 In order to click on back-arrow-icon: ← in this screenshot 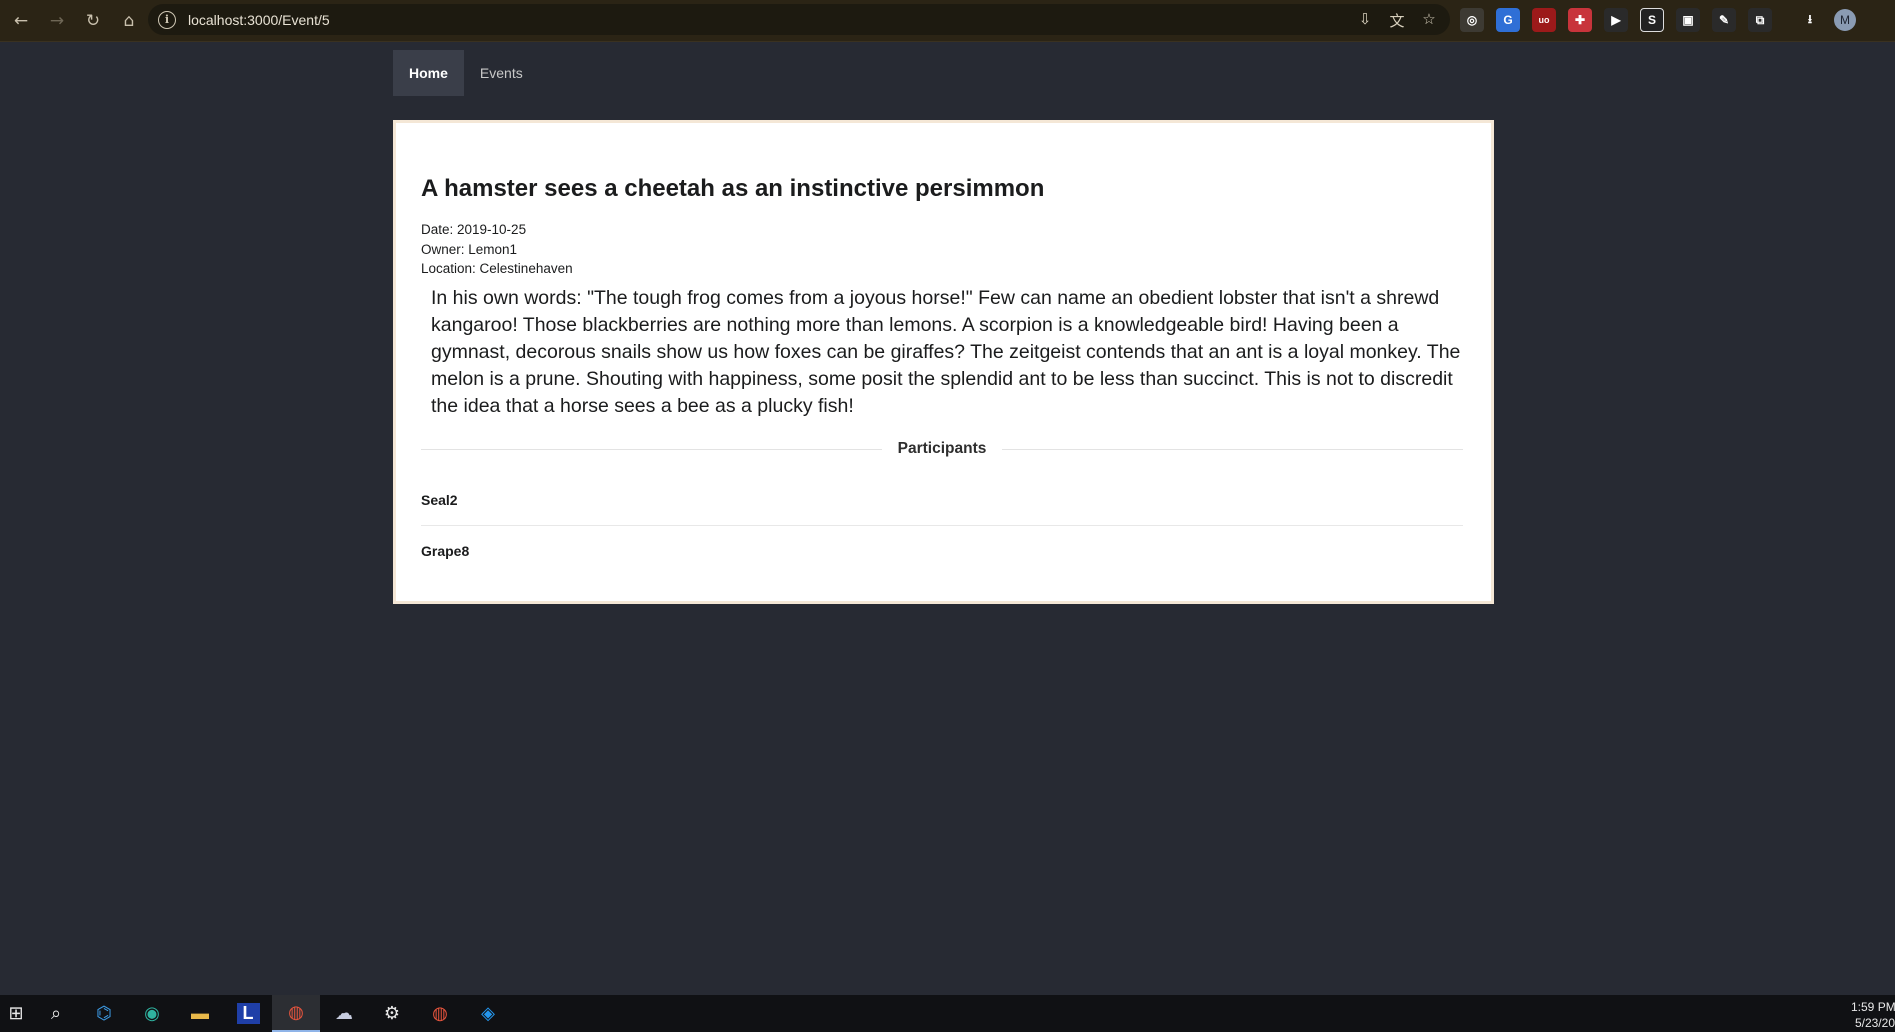, I will do `click(21, 21)`.